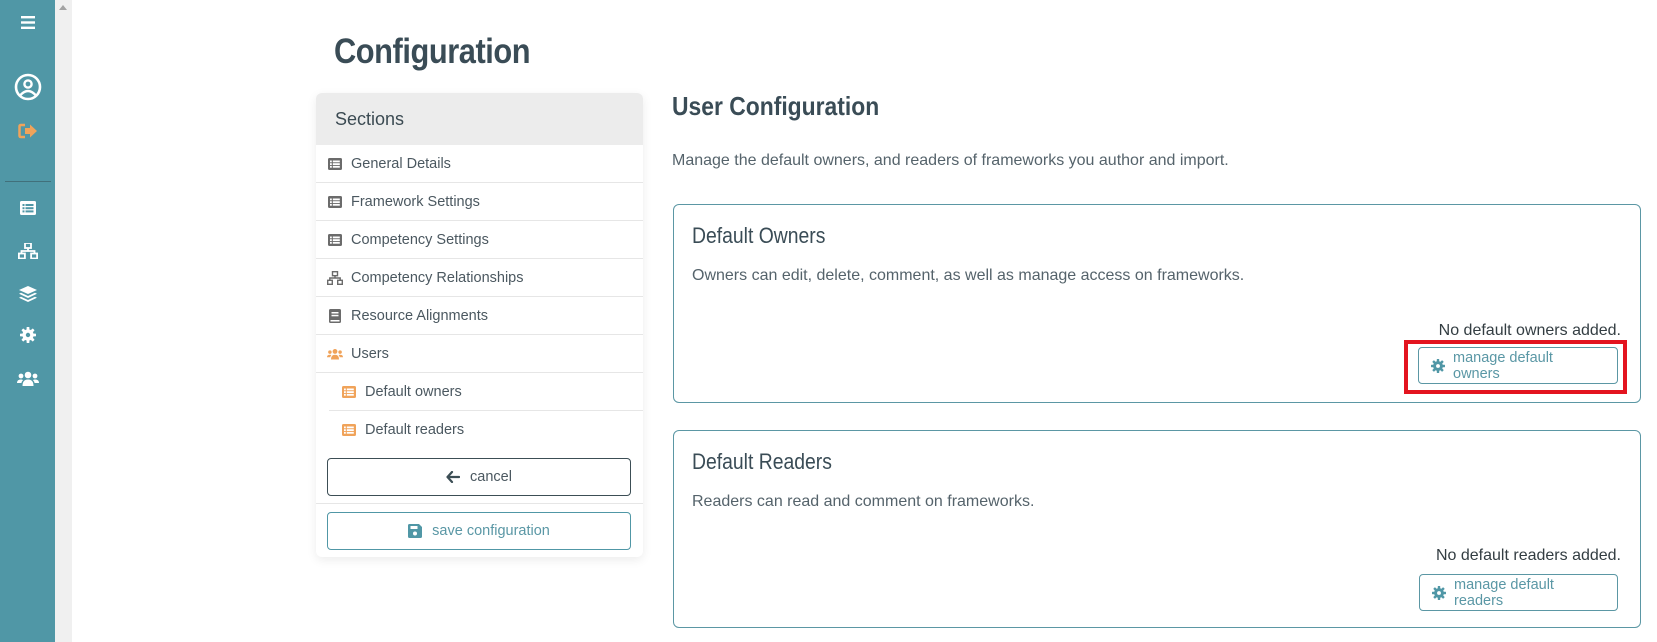  Describe the element at coordinates (401, 163) in the screenshot. I see `section-item-label: General Details` at that location.